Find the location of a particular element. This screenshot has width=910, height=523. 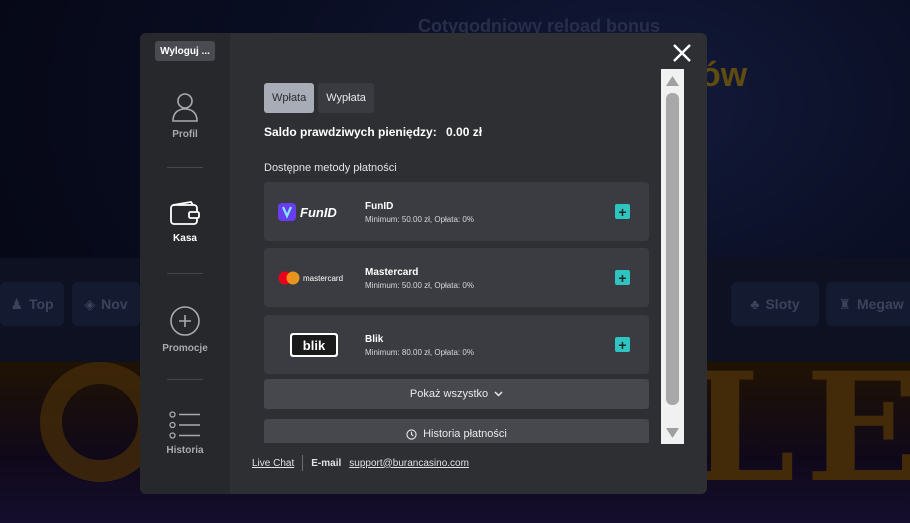

content-scrollbar is located at coordinates (672, 256).